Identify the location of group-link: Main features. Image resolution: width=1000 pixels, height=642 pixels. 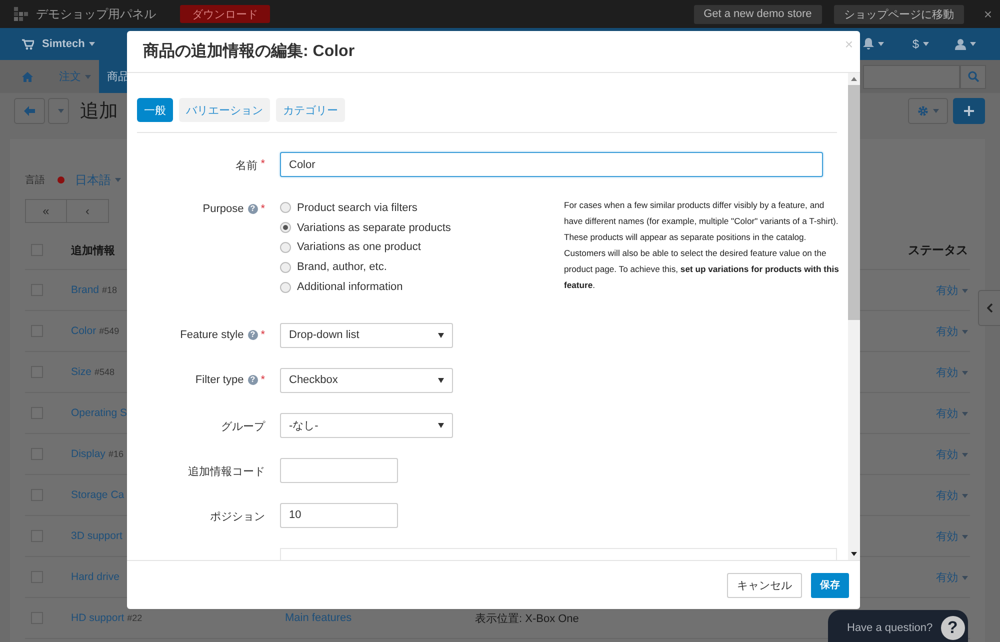
(318, 618).